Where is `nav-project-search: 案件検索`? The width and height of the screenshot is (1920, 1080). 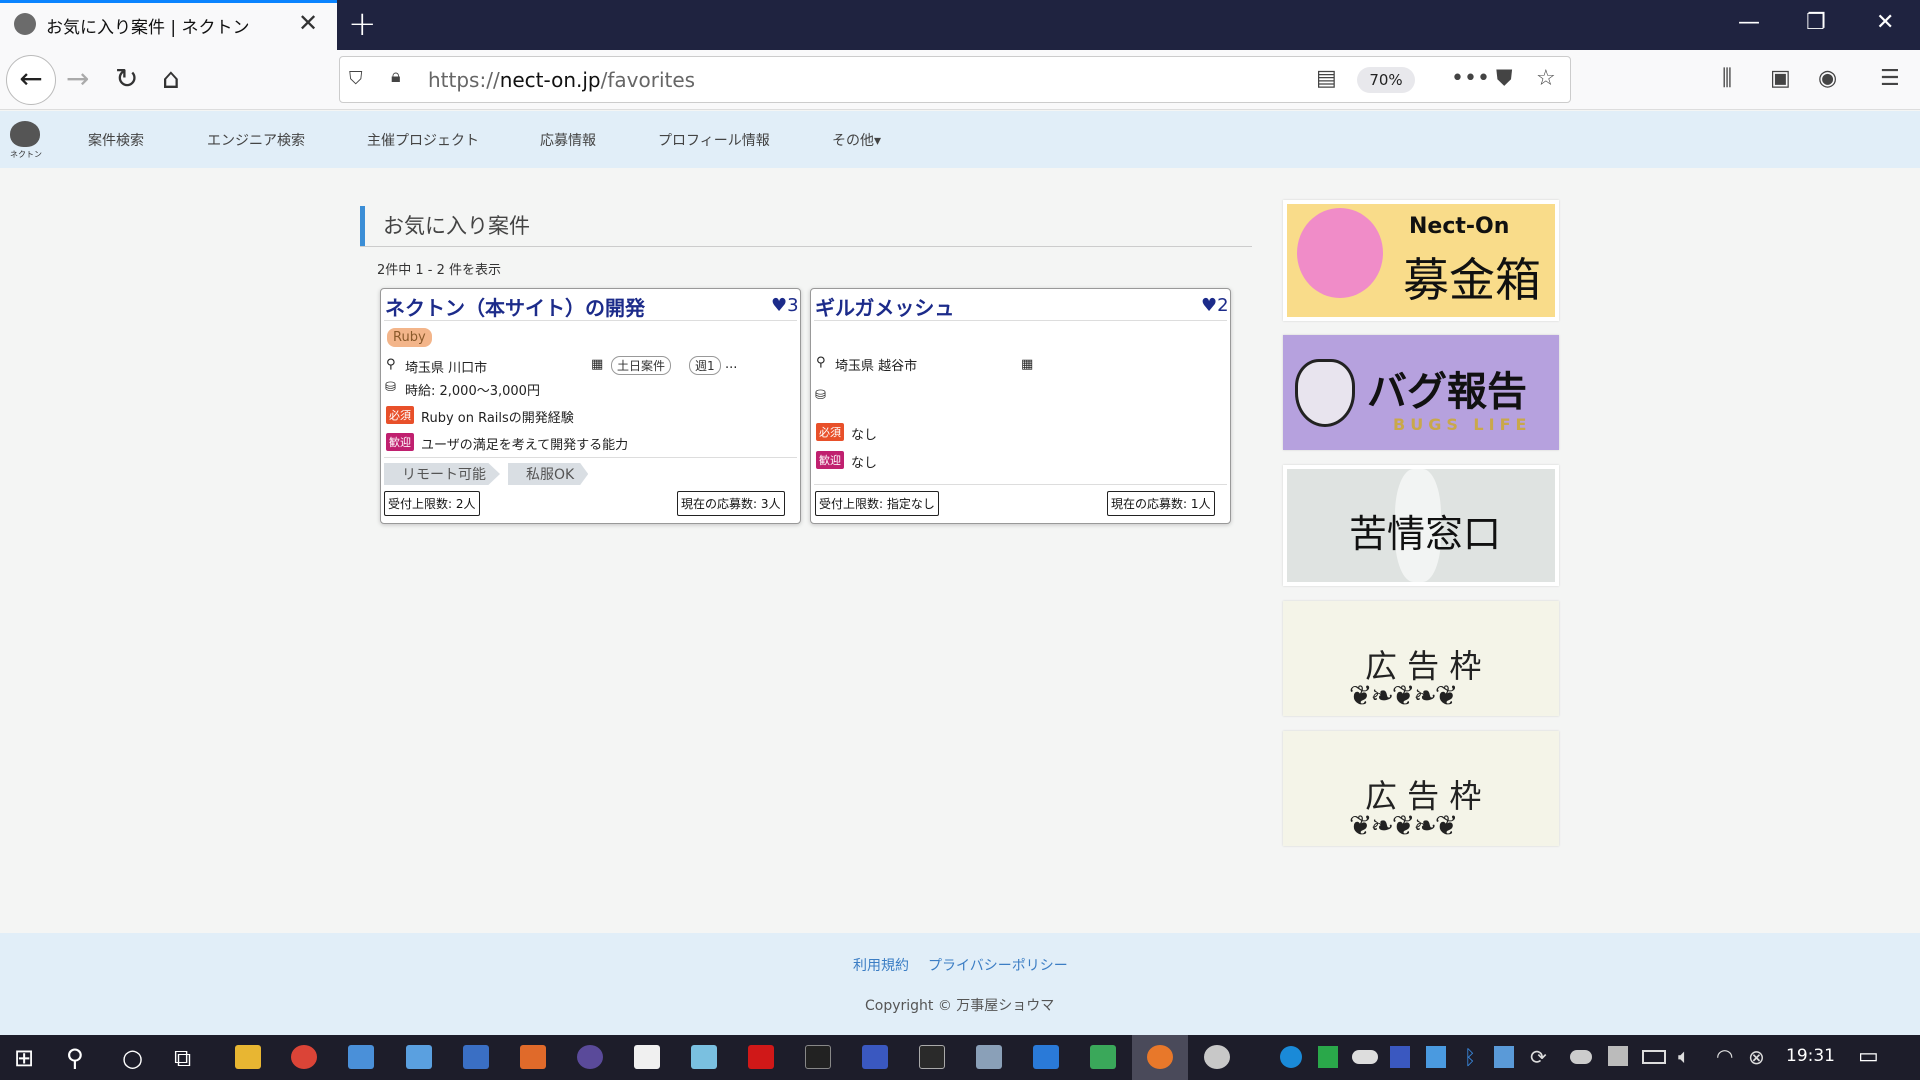 nav-project-search: 案件検索 is located at coordinates (116, 140).